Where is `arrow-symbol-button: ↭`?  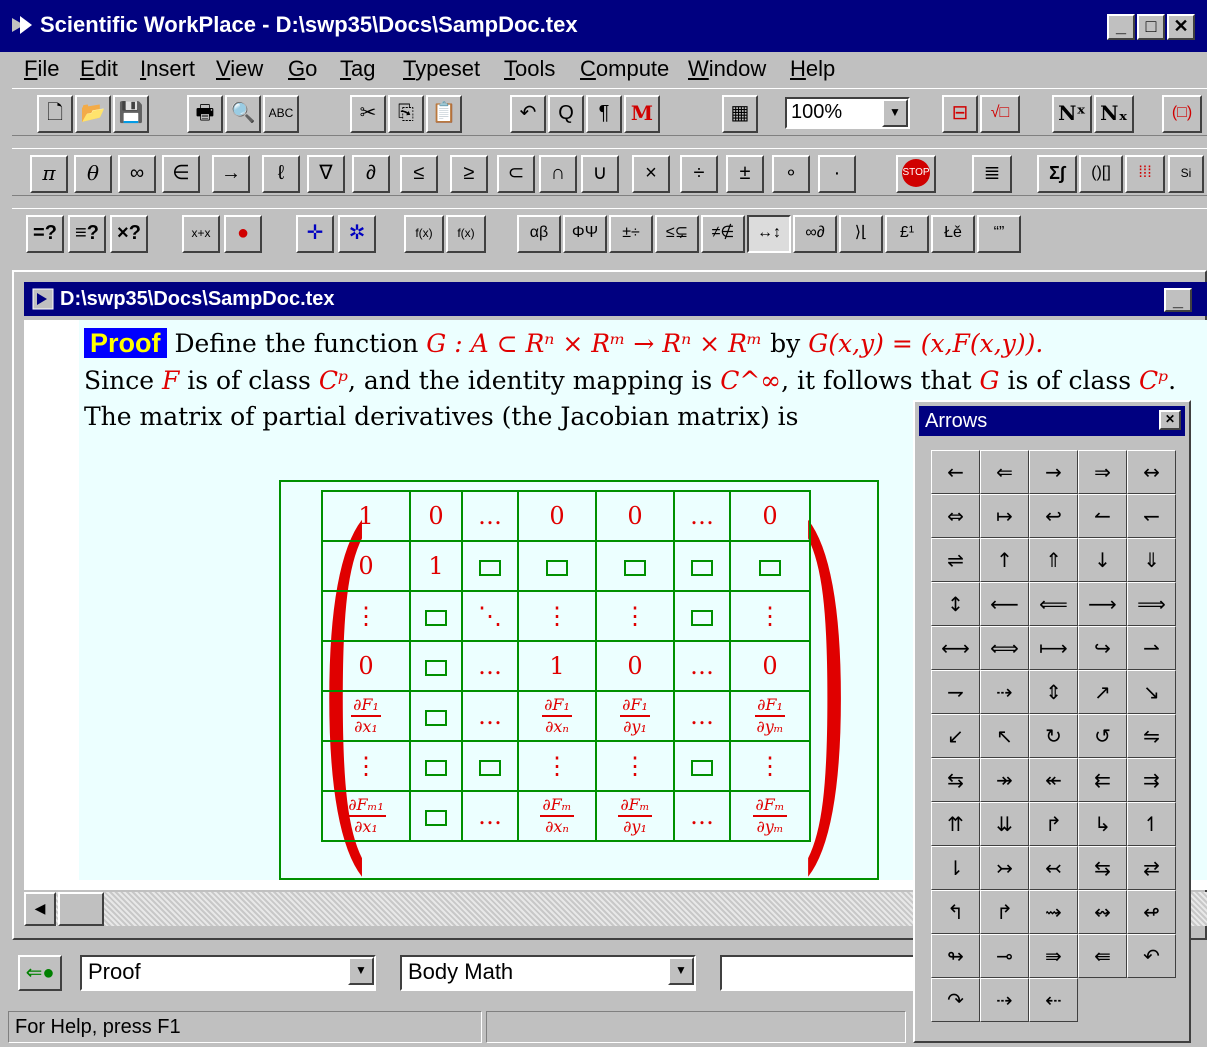 arrow-symbol-button: ↭ is located at coordinates (1102, 912).